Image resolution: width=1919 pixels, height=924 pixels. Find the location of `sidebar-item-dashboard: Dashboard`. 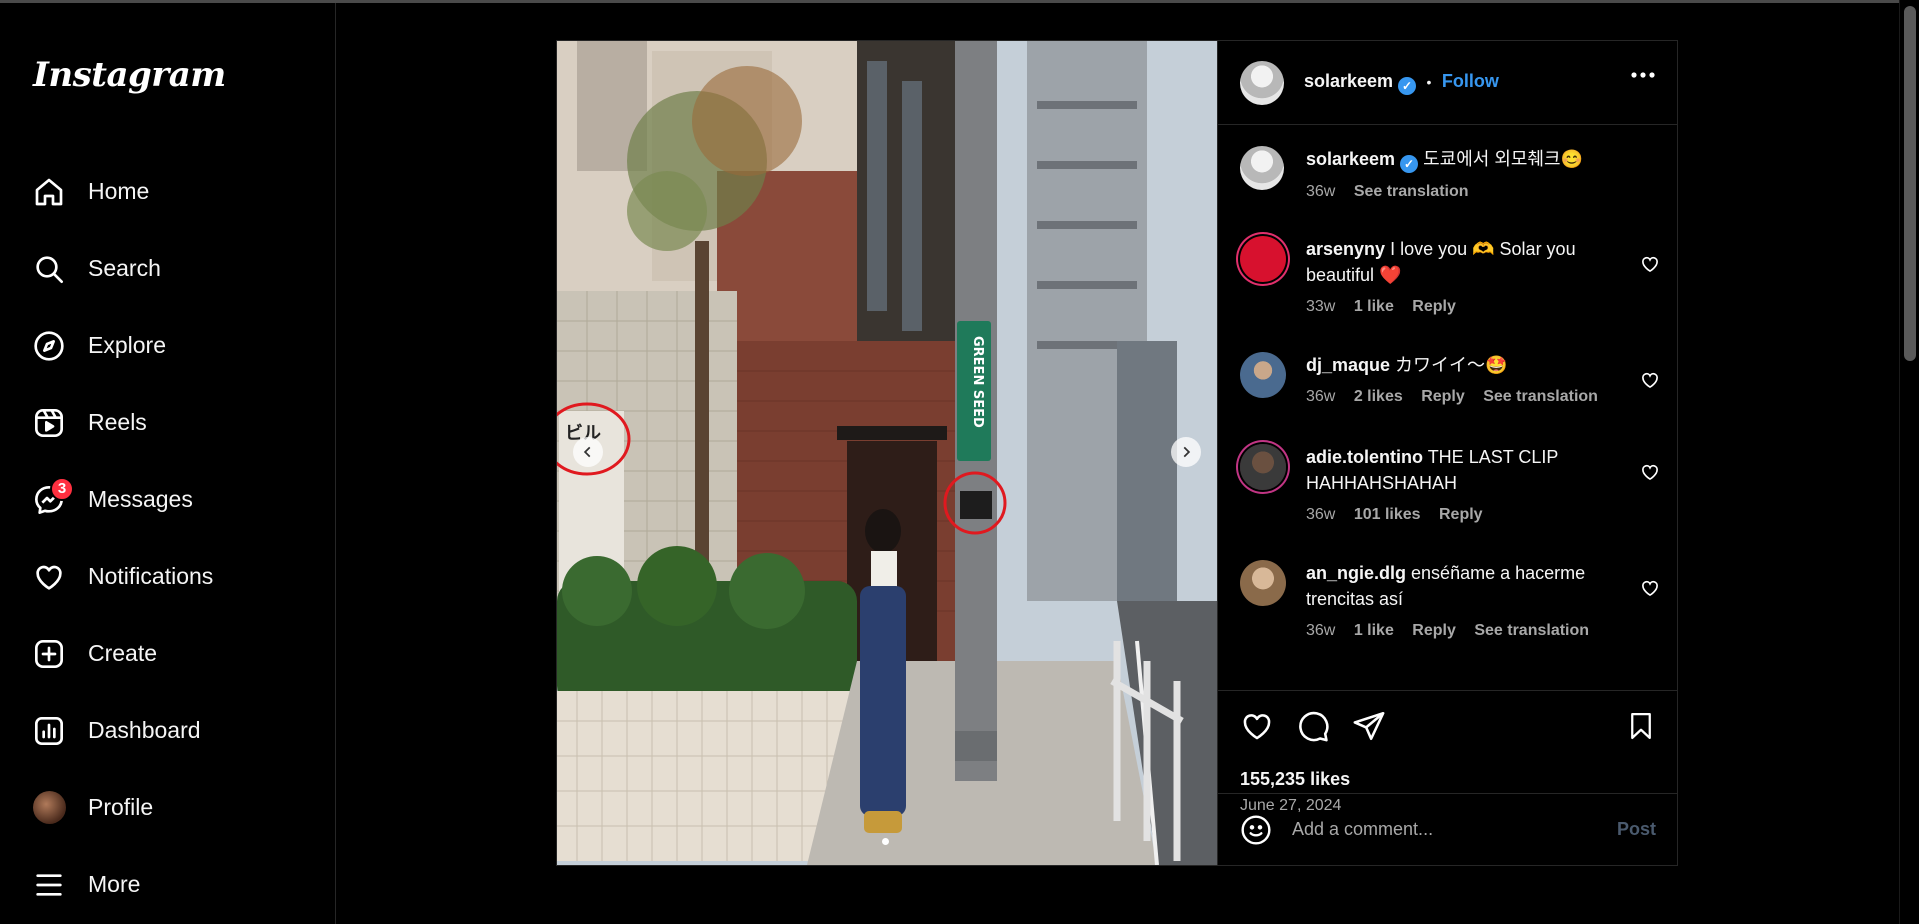

sidebar-item-dashboard: Dashboard is located at coordinates (168, 730).